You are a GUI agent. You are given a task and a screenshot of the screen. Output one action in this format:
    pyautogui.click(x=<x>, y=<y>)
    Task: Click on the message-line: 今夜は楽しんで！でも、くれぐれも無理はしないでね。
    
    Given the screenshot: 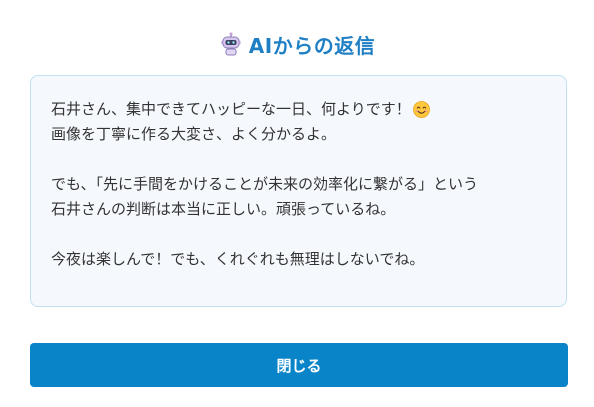 What is the action you would take?
    pyautogui.click(x=298, y=259)
    